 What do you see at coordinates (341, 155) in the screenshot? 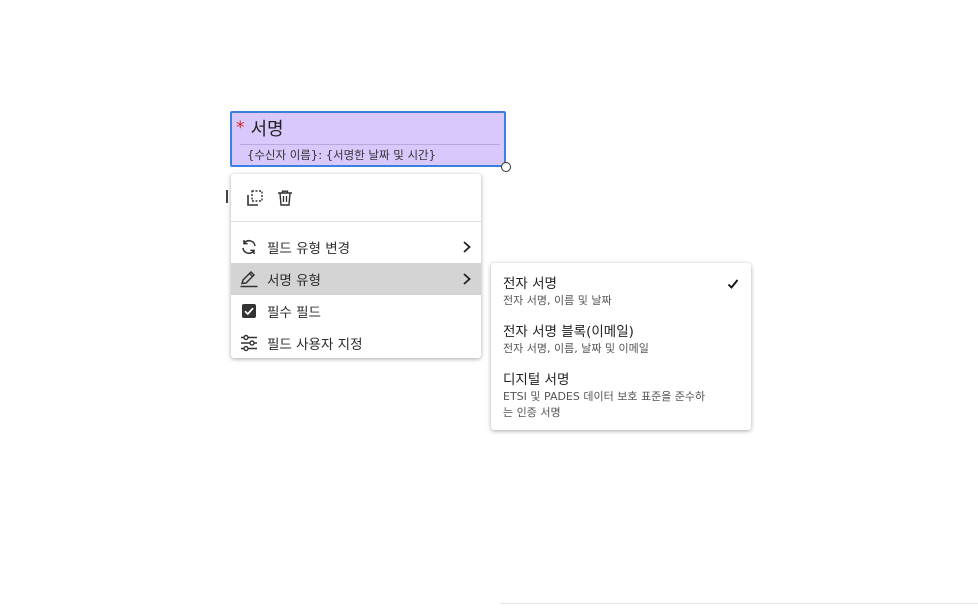
I see `signature-field-subtitle: {수신자 이름}: {서명한 날짜 및 시간}` at bounding box center [341, 155].